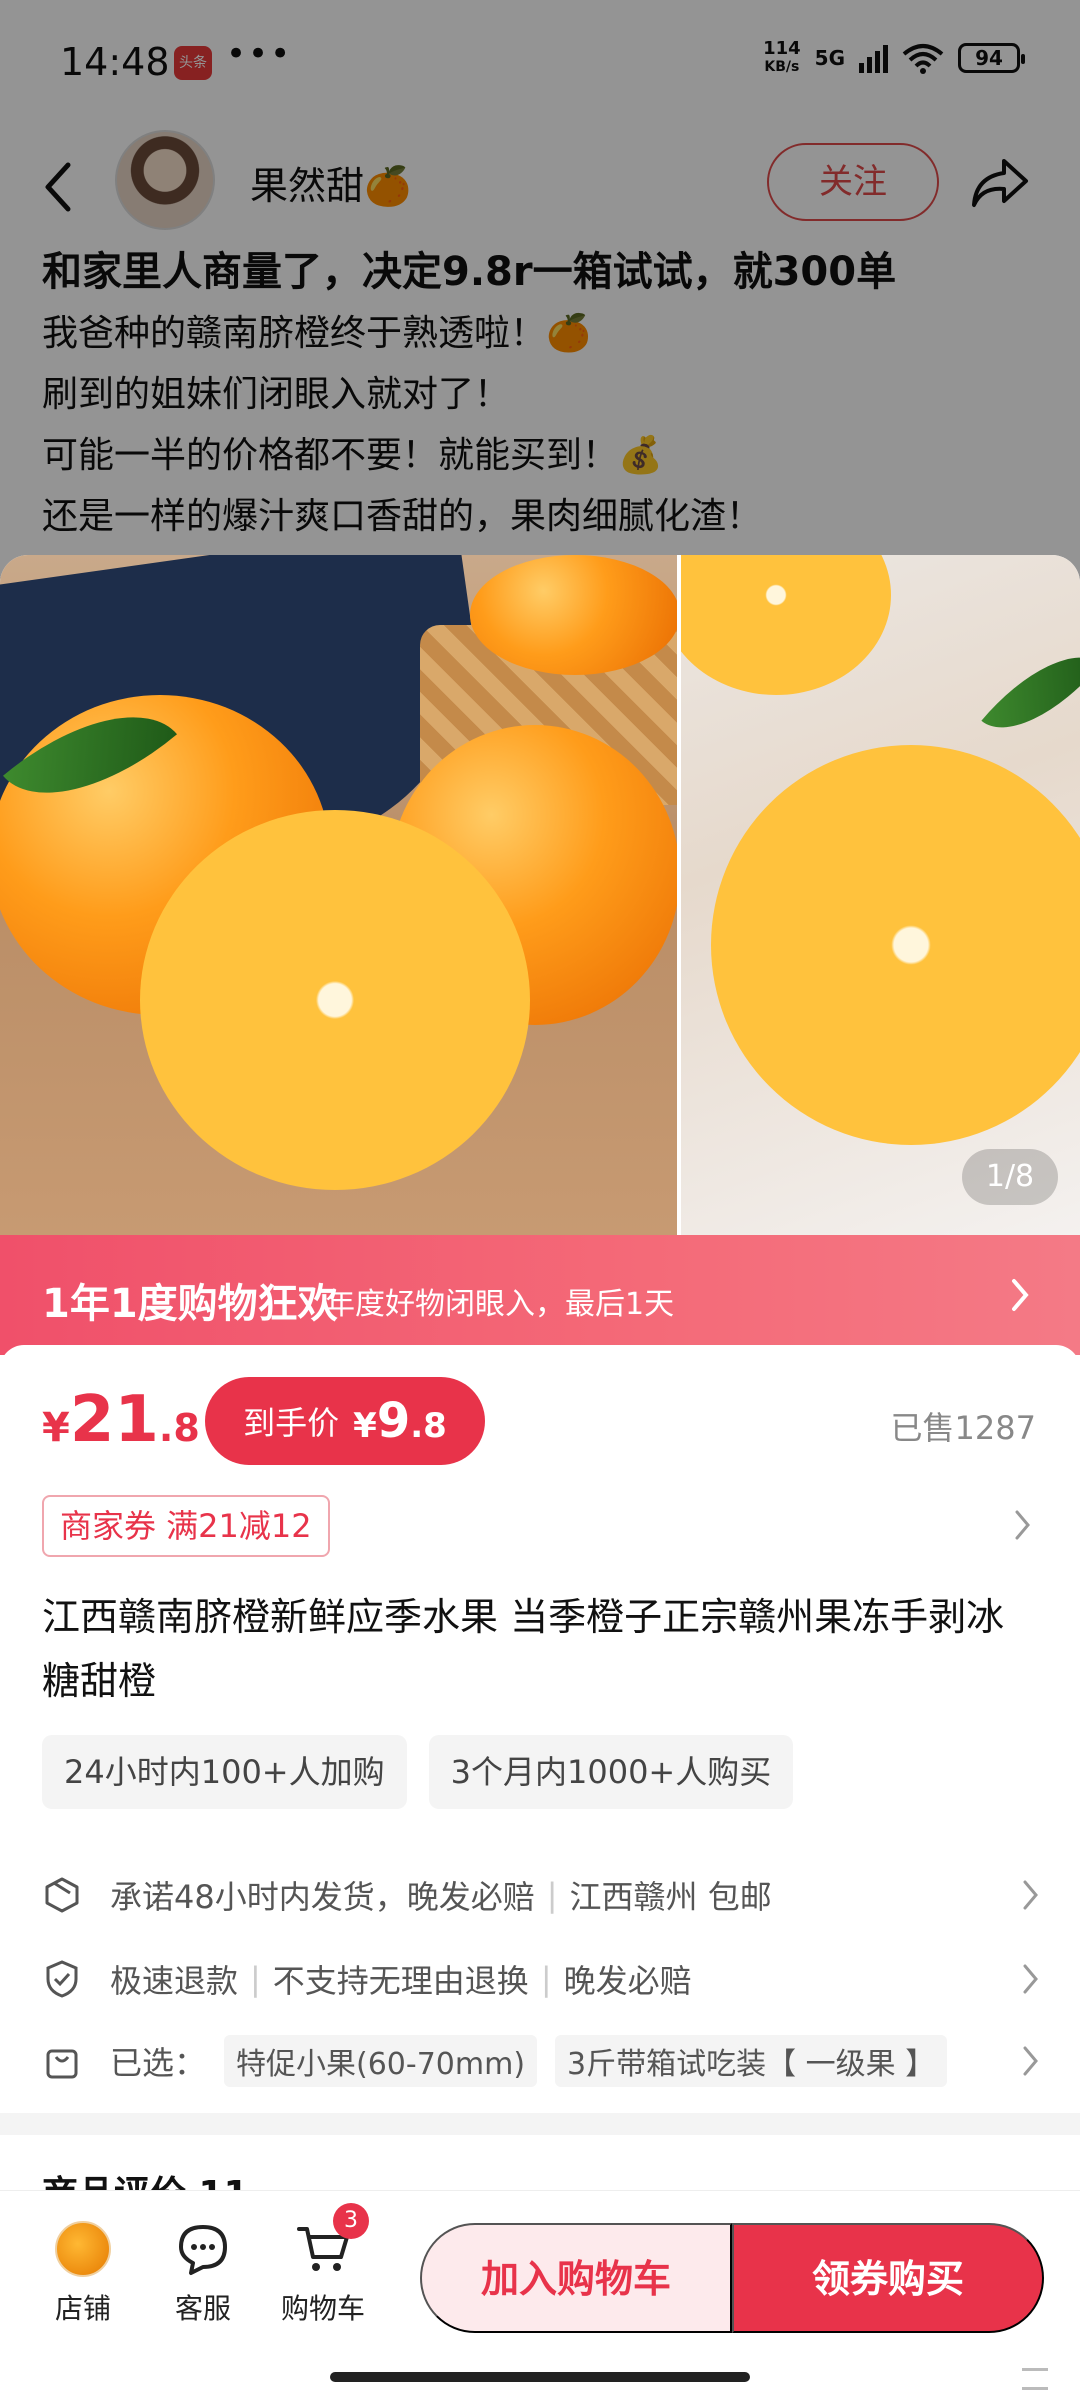  Describe the element at coordinates (82, 2308) in the screenshot. I see `shop-label: 店铺` at that location.